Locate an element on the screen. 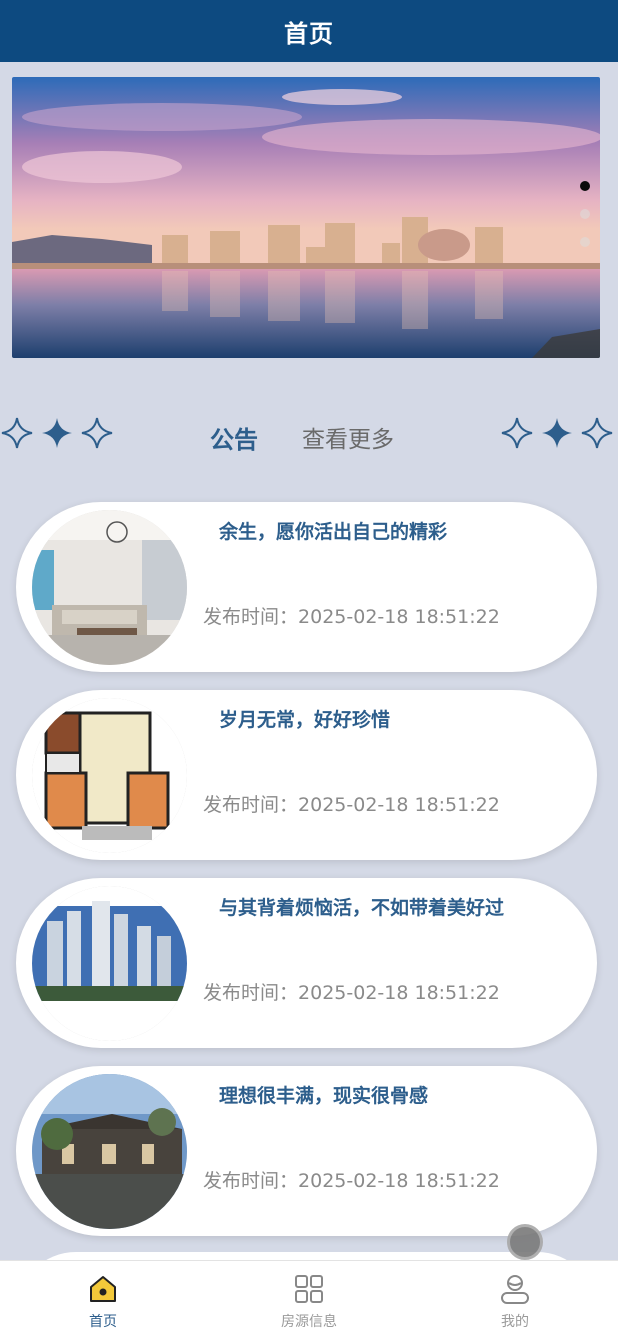 The image size is (618, 1342). notice-section-header: 公告 查看更多 is located at coordinates (309, 437).